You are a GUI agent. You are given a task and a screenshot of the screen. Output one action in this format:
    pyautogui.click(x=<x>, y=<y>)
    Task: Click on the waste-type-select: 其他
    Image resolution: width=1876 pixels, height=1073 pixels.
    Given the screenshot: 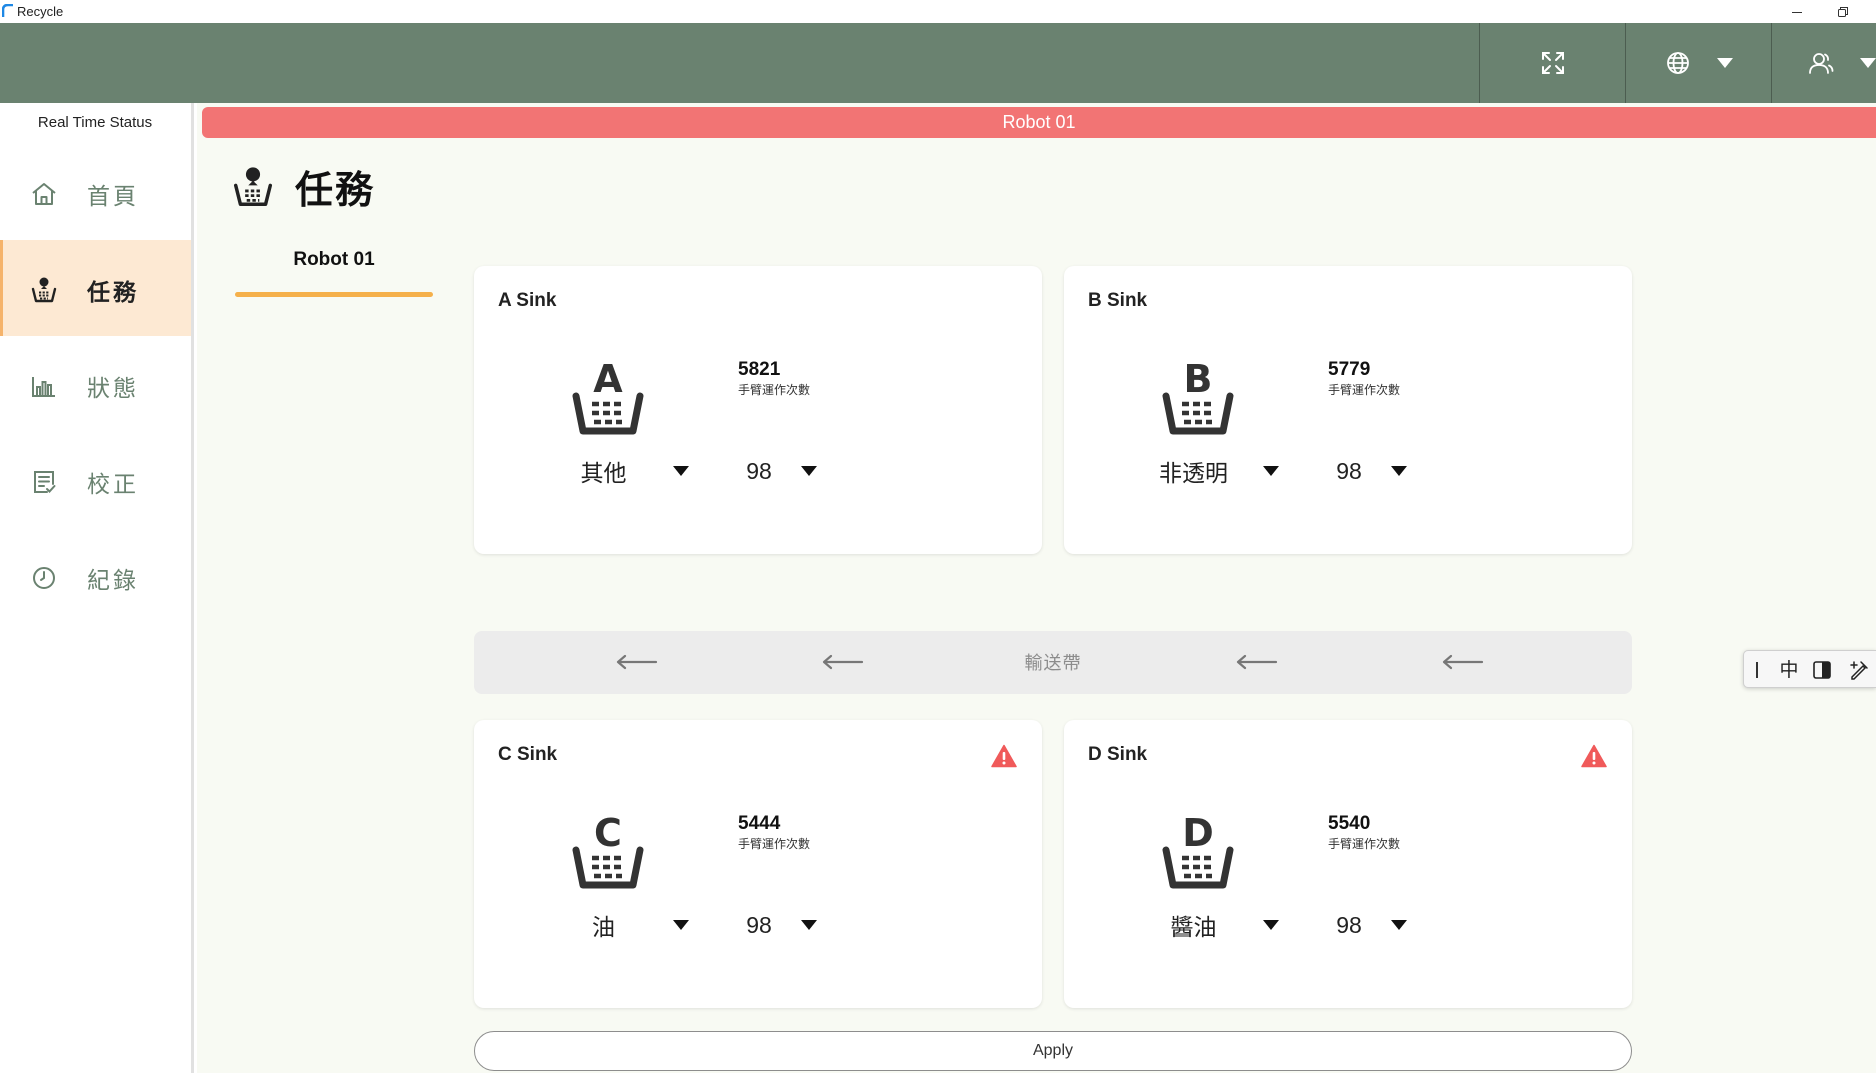 What is the action you would take?
    pyautogui.click(x=621, y=471)
    